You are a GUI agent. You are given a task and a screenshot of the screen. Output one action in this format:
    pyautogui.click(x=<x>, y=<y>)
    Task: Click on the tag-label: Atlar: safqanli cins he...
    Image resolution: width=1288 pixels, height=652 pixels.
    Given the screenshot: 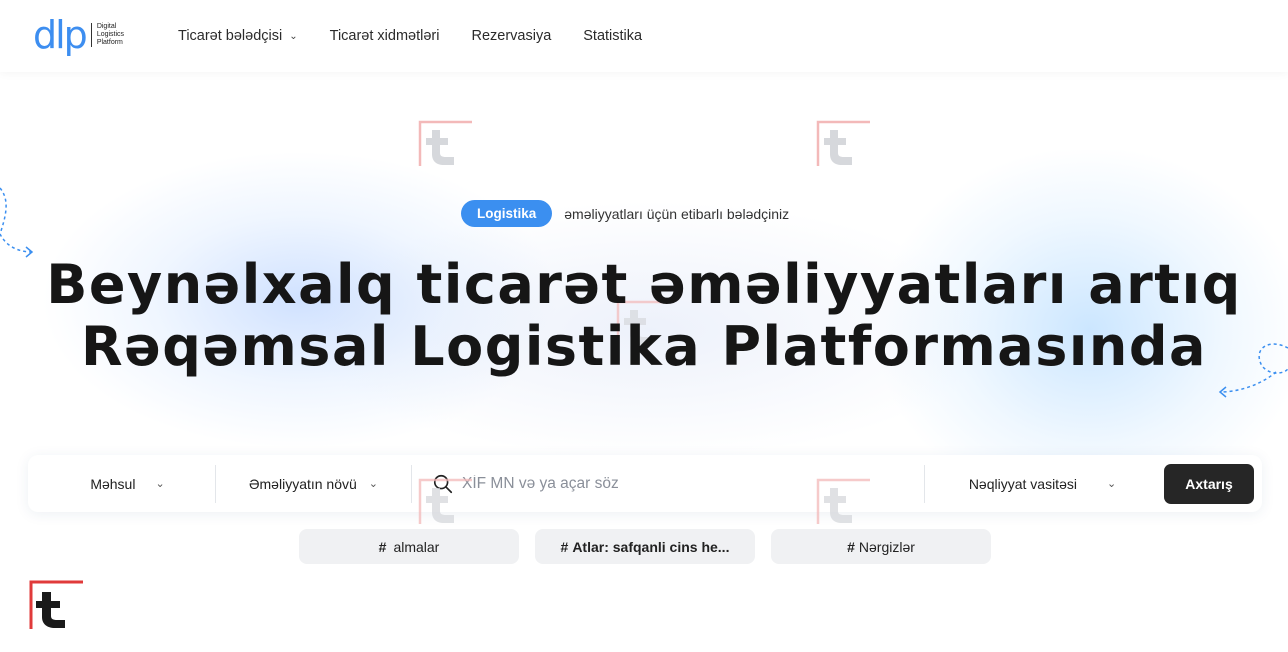 What is the action you would take?
    pyautogui.click(x=651, y=546)
    